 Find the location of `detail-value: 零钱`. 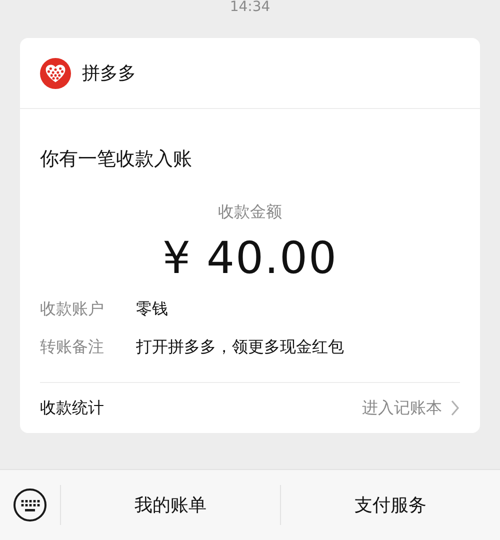

detail-value: 零钱 is located at coordinates (152, 309).